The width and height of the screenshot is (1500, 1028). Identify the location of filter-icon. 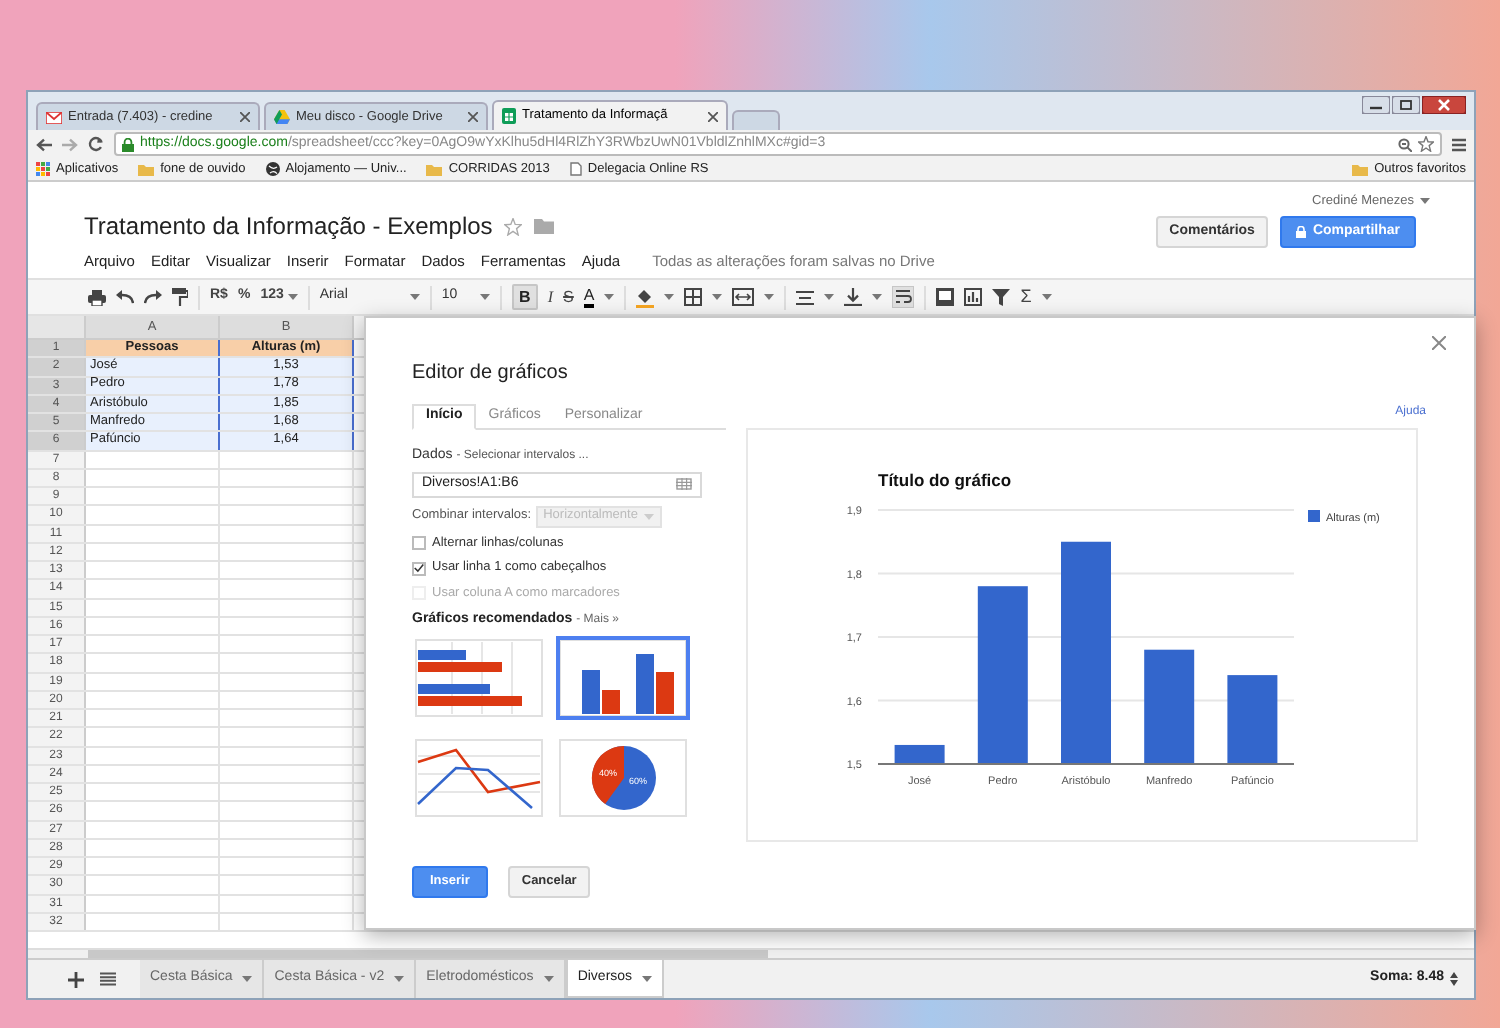
(1001, 297).